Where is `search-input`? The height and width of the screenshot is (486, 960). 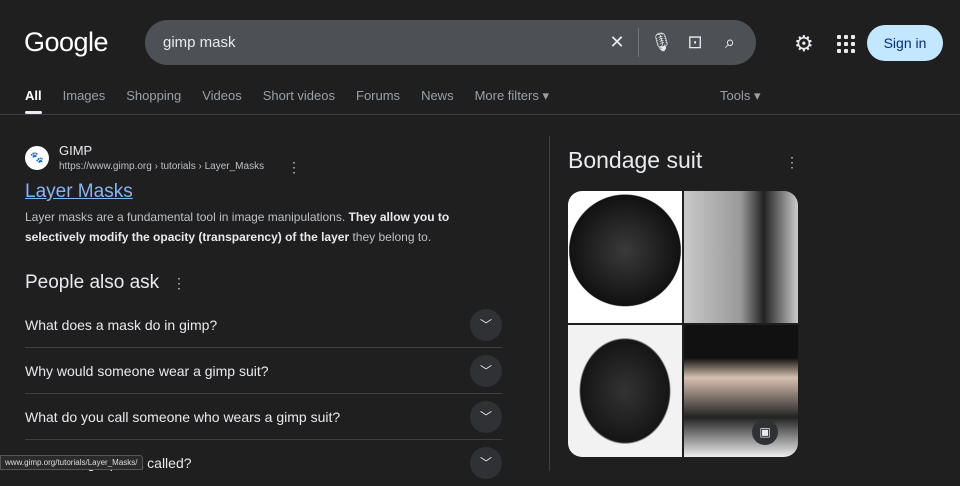 search-input is located at coordinates (378, 42).